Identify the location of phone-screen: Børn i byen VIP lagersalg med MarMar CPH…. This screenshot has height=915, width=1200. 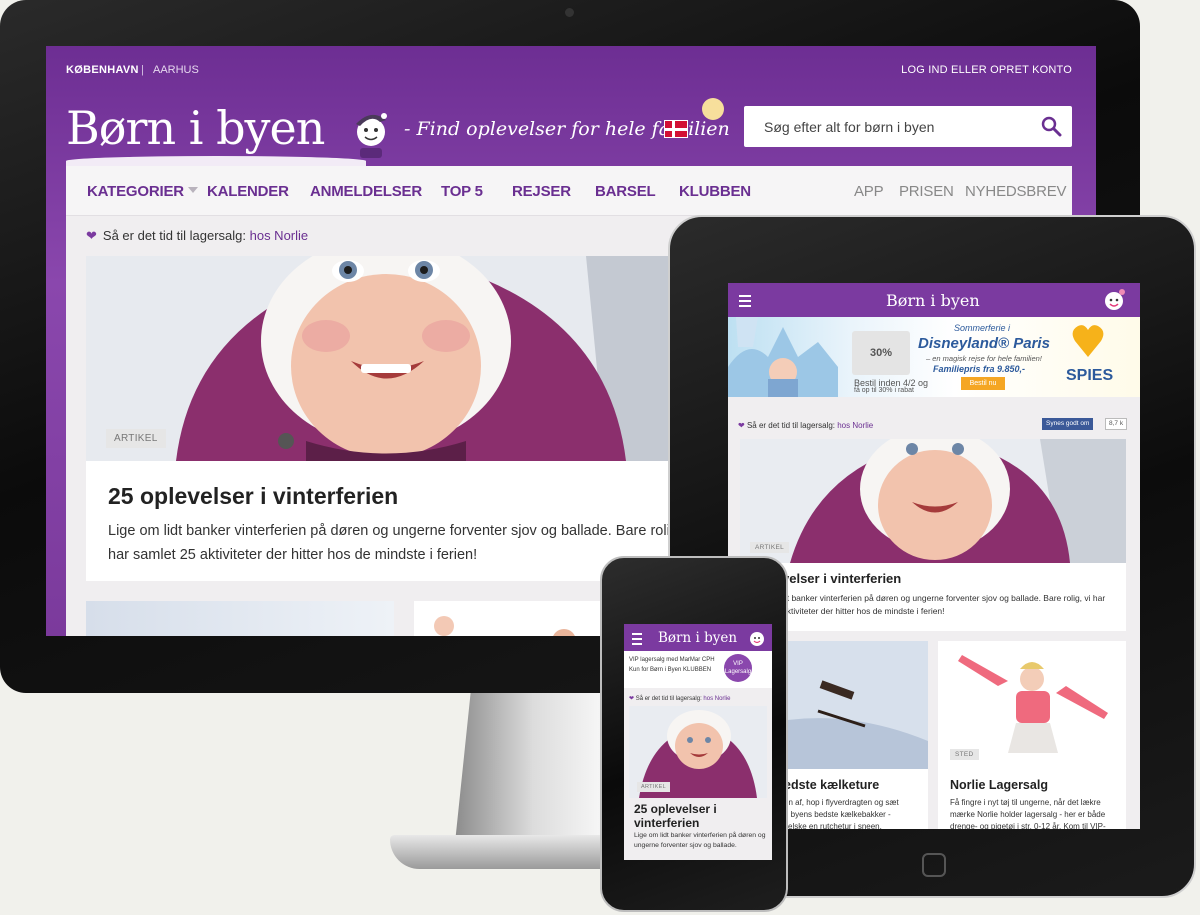
(698, 742).